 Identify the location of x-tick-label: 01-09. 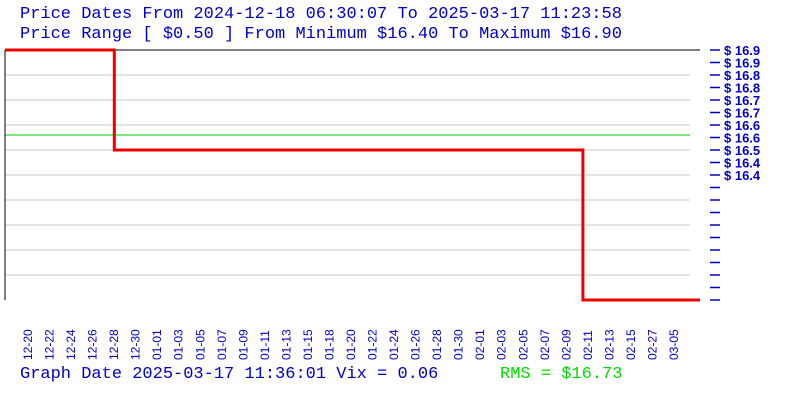
(243, 344).